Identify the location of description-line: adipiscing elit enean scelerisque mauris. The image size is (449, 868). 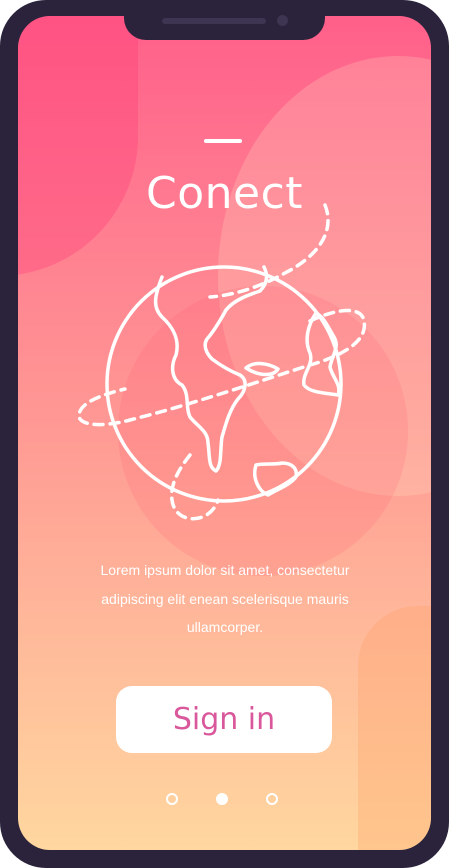
(225, 598).